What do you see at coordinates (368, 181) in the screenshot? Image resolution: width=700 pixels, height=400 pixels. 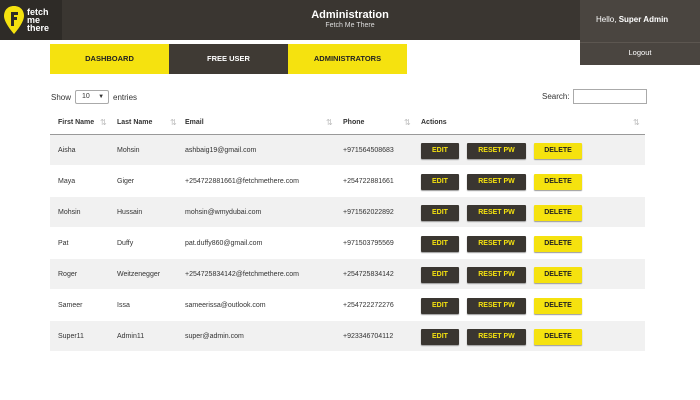 I see `cell-phone: +254722881661` at bounding box center [368, 181].